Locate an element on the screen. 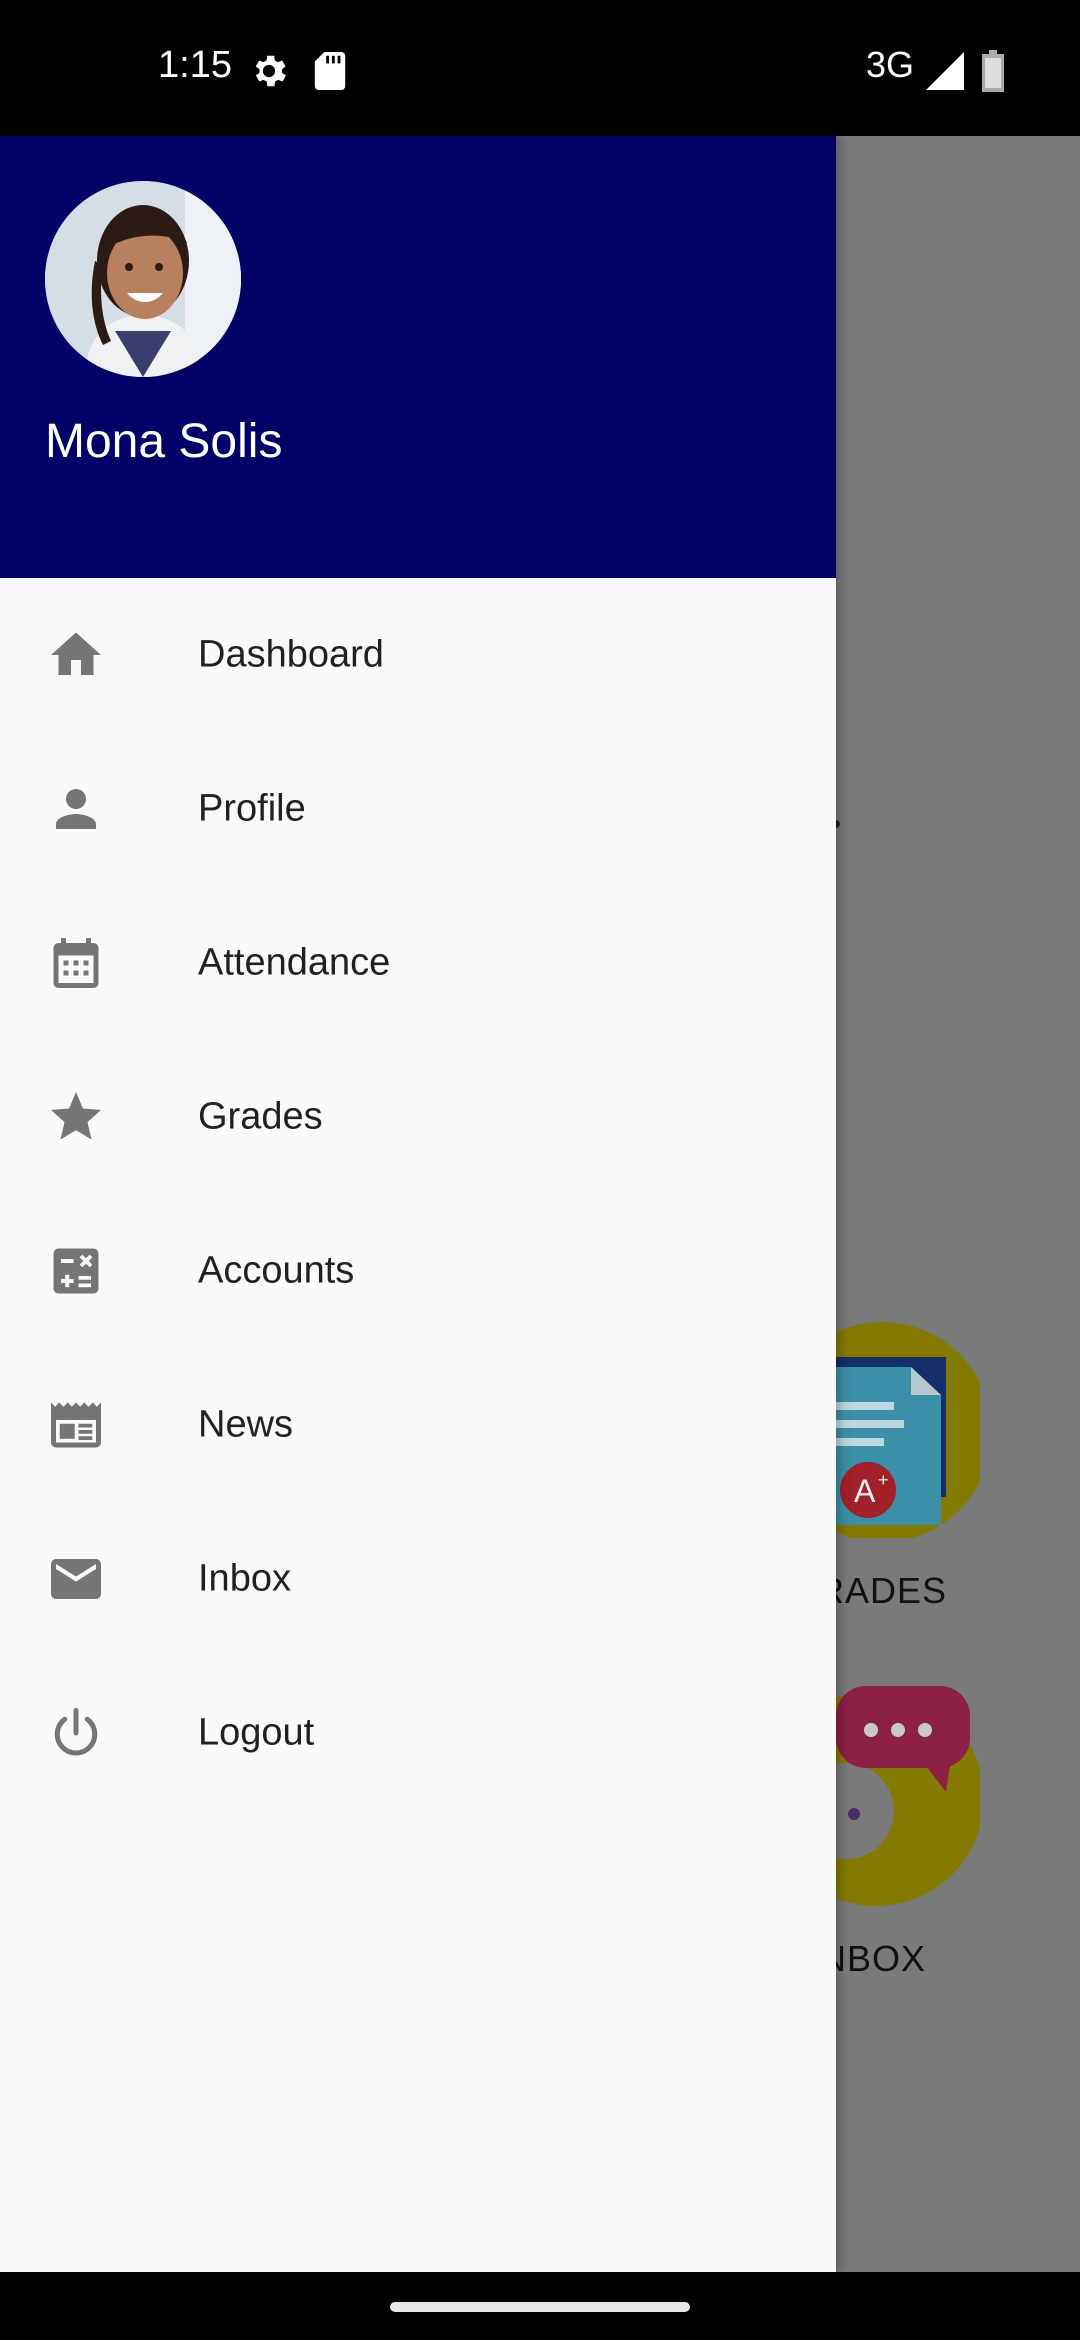 This screenshot has height=2340, width=1080. menu-item-accounts: Accounts is located at coordinates (418, 1271).